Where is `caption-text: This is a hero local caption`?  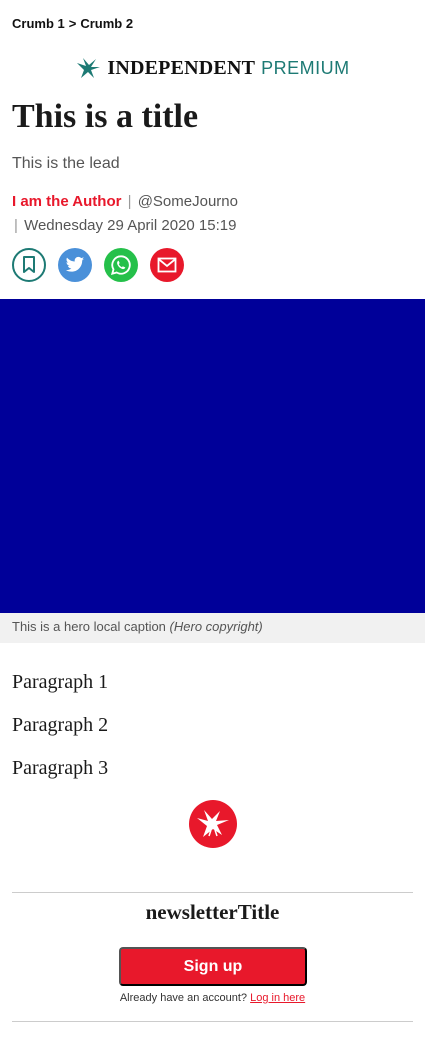
caption-text: This is a hero local caption is located at coordinates (89, 626).